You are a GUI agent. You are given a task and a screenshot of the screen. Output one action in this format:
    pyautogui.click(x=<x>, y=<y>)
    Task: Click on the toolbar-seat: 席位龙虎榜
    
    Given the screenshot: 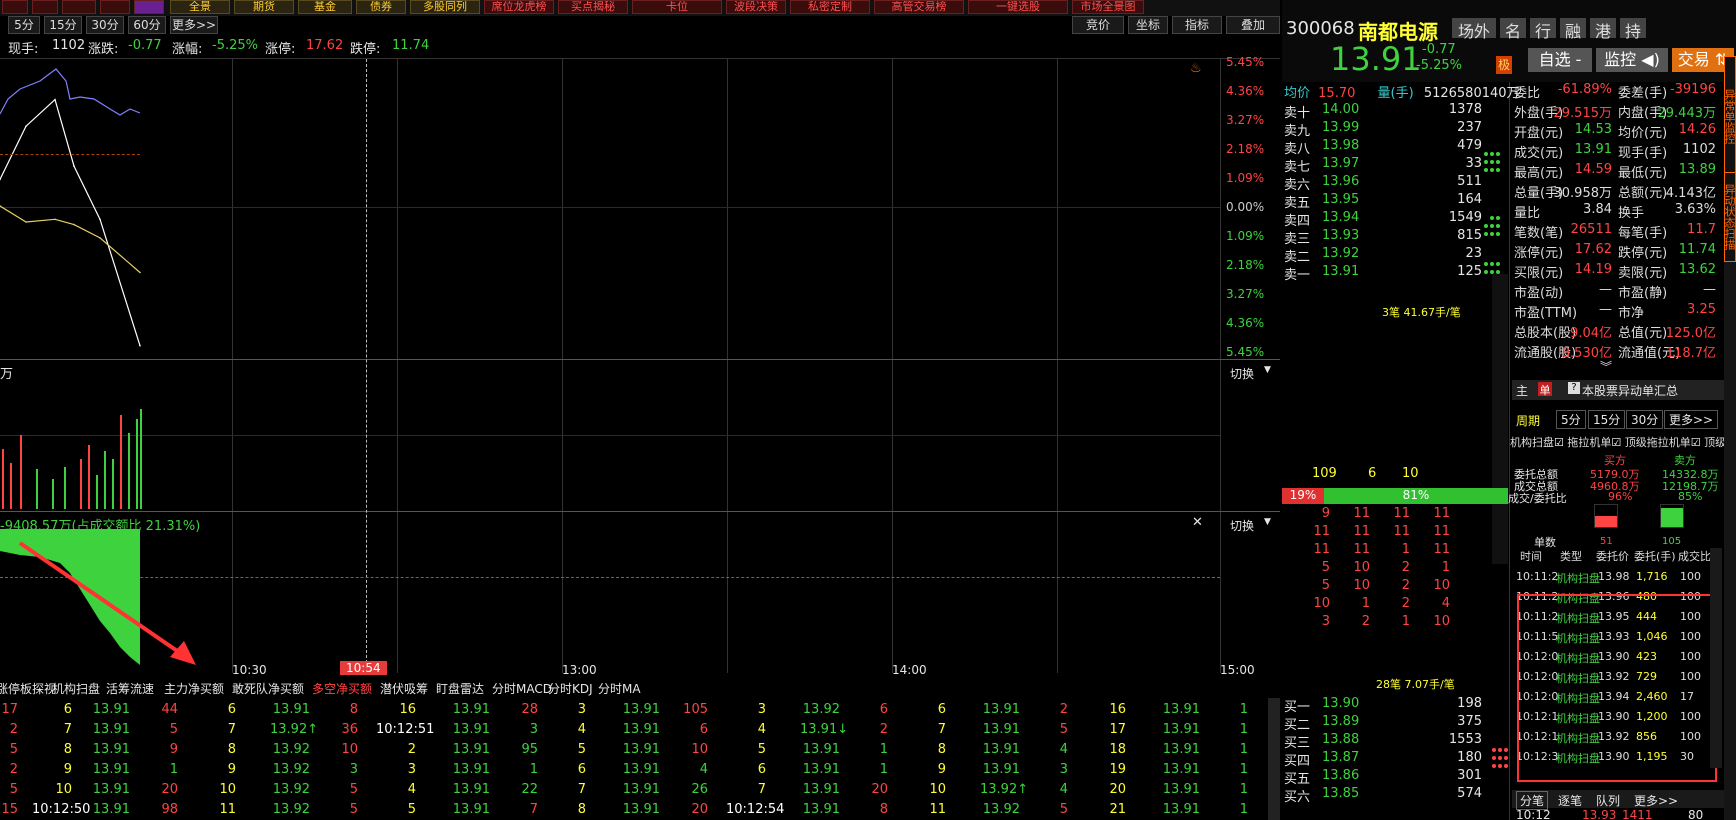 What is the action you would take?
    pyautogui.click(x=519, y=7)
    